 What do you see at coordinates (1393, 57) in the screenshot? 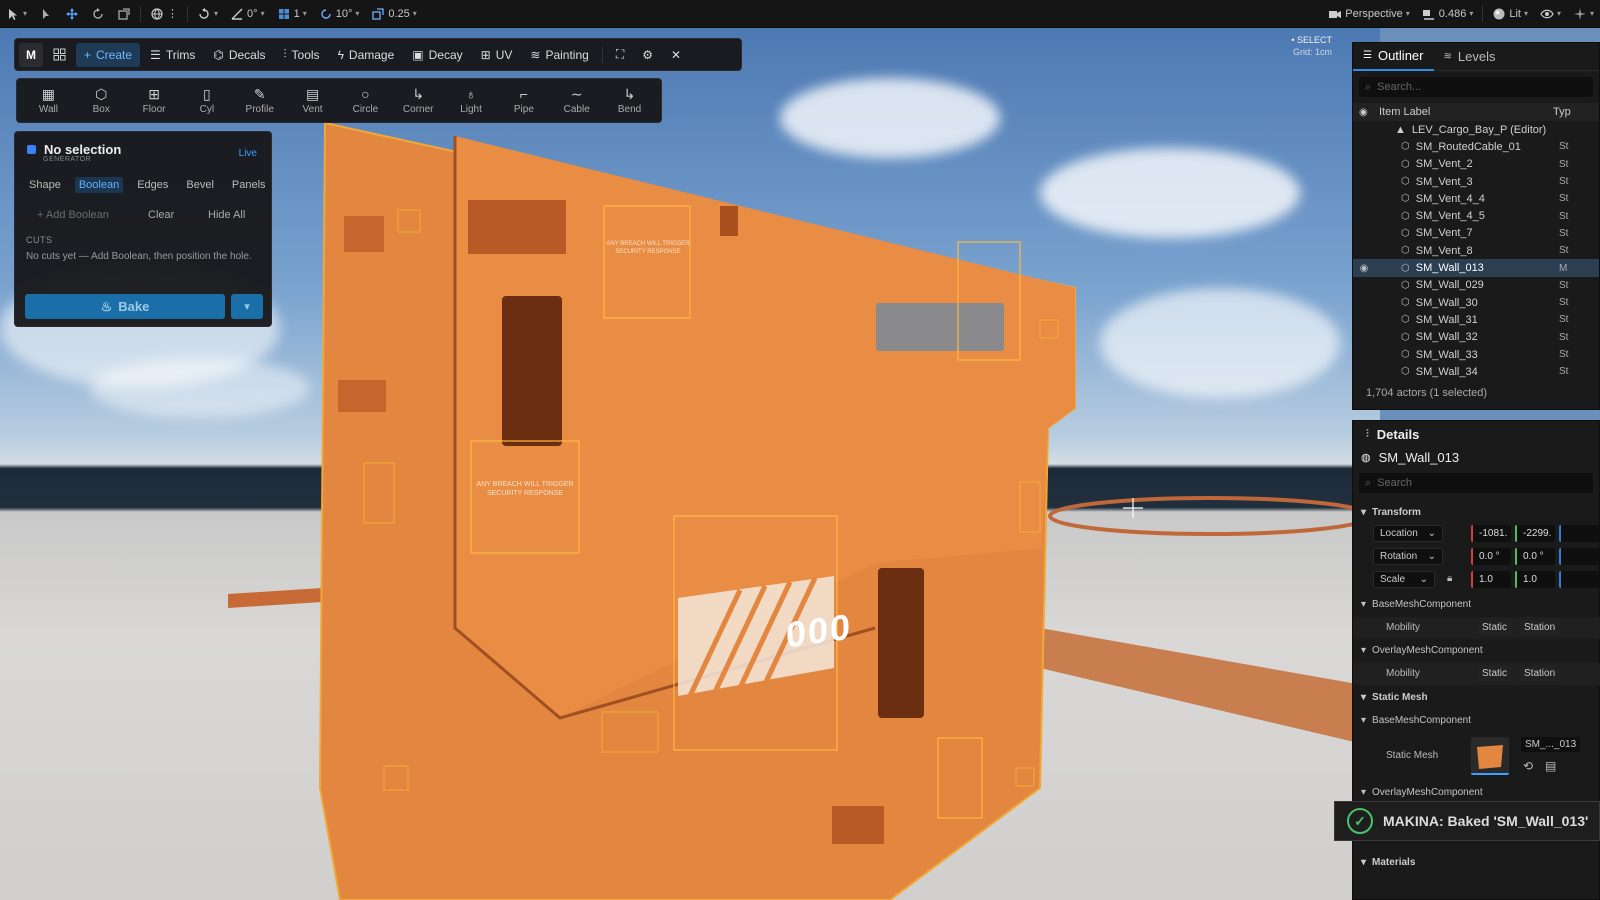
I see `tab-outliner: ☰ Outliner` at bounding box center [1393, 57].